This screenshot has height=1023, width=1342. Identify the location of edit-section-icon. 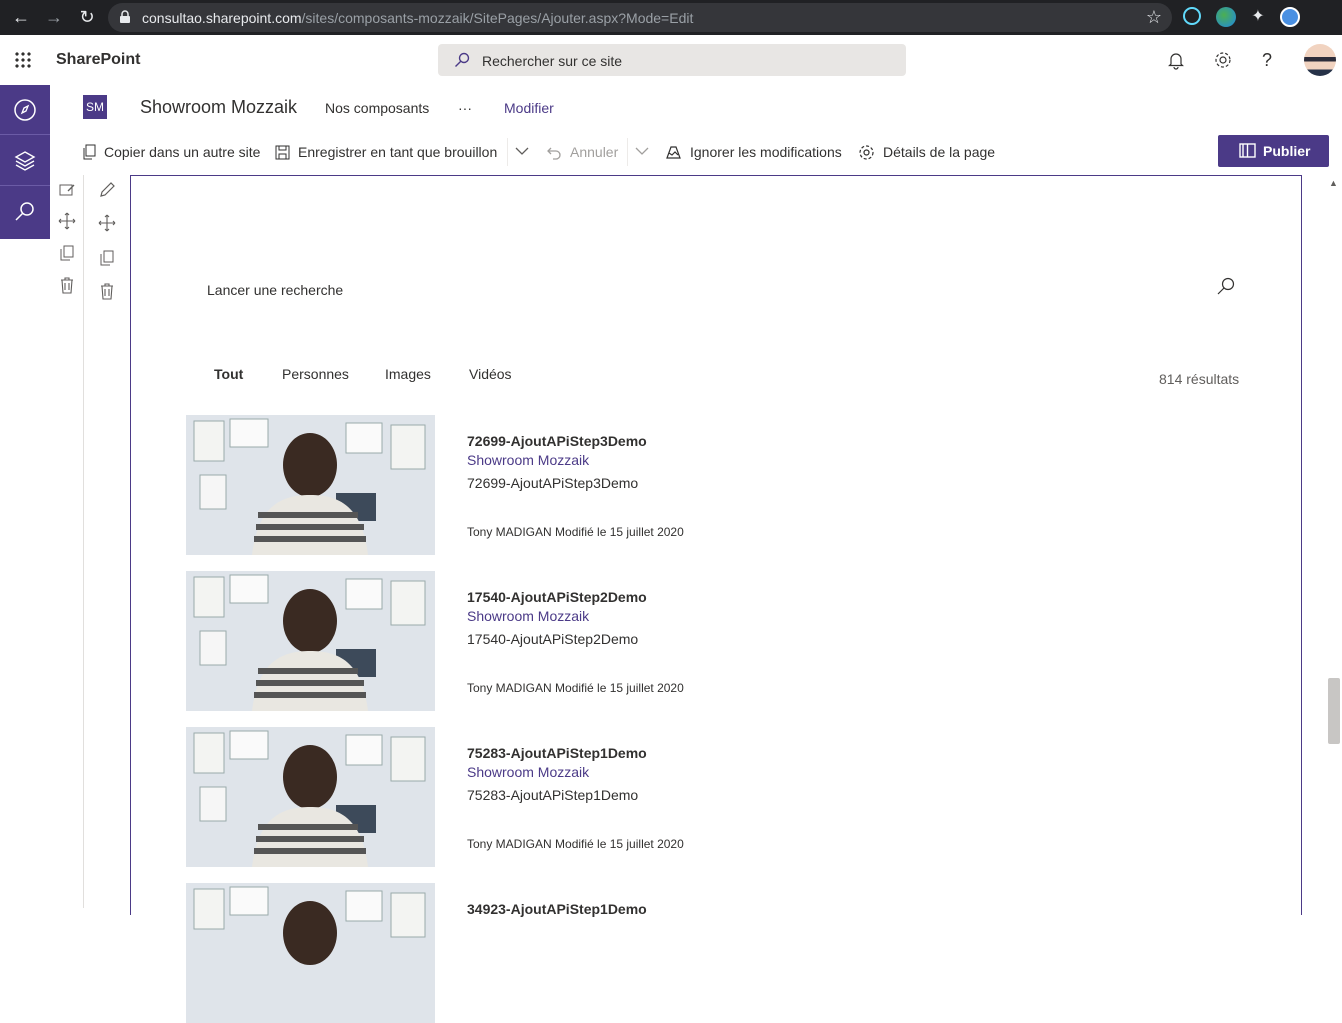
(67, 190).